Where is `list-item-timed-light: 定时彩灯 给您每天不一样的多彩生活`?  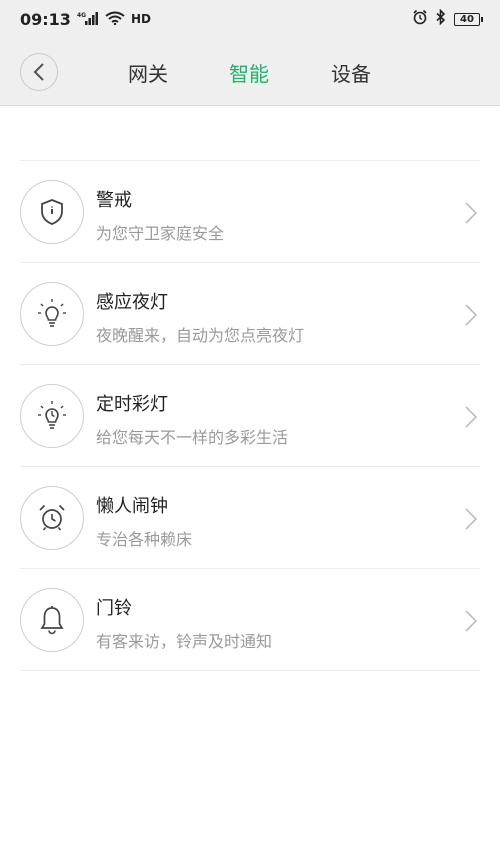
list-item-timed-light: 定时彩灯 给您每天不一样的多彩生活 is located at coordinates (250, 416).